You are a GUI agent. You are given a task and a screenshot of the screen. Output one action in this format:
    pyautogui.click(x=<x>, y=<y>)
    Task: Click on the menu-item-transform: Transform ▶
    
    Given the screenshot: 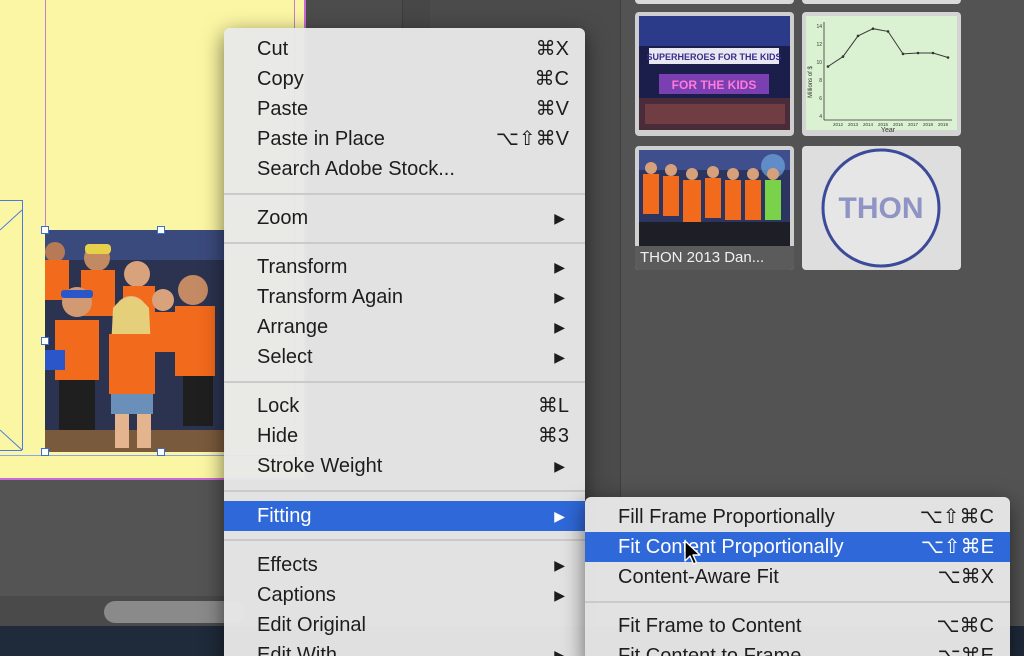 What is the action you would take?
    pyautogui.click(x=404, y=267)
    